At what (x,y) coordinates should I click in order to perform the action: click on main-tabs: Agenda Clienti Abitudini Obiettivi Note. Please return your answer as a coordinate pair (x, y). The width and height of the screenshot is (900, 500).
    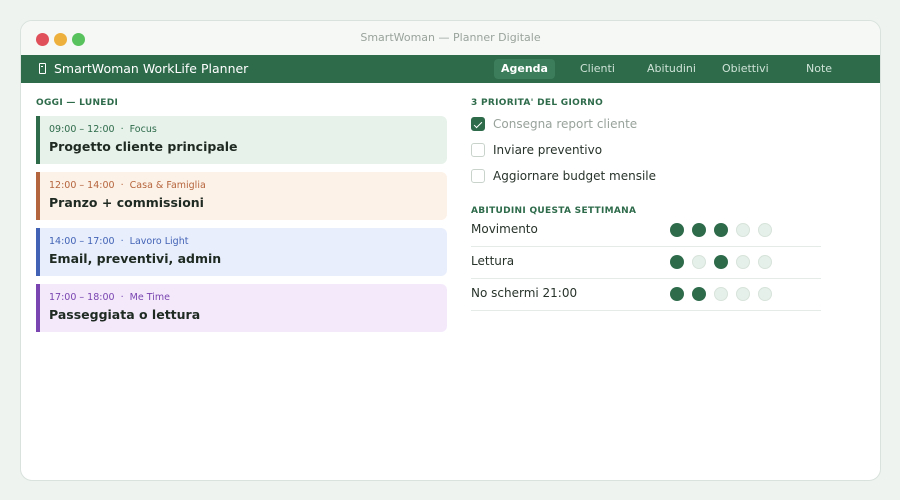
    Looking at the image, I should click on (450, 69).